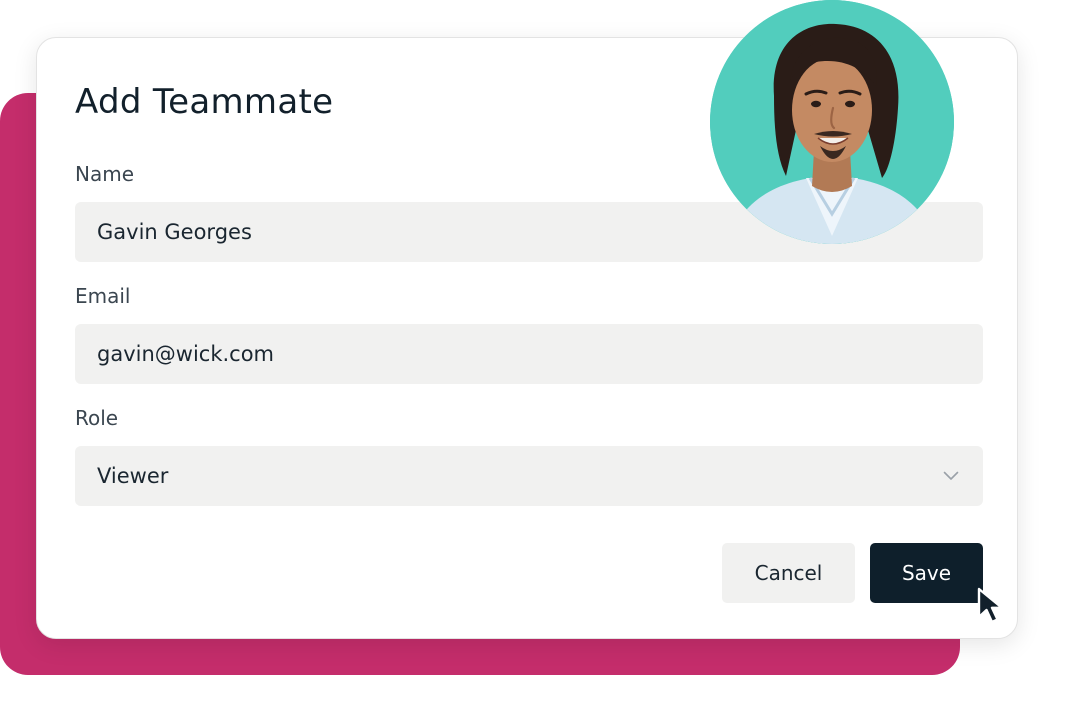 The image size is (1080, 706). I want to click on avatar, so click(832, 122).